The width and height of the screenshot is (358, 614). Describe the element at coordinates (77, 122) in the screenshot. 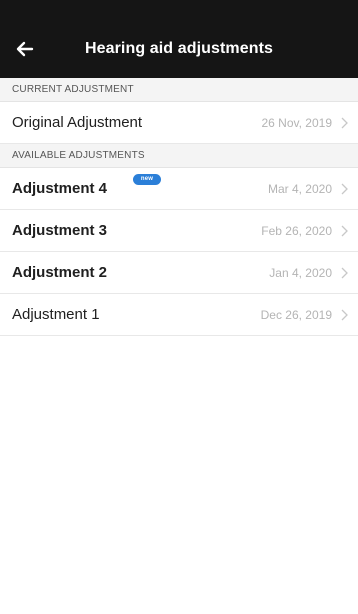

I see `list-item-label: Original Adjustment` at that location.